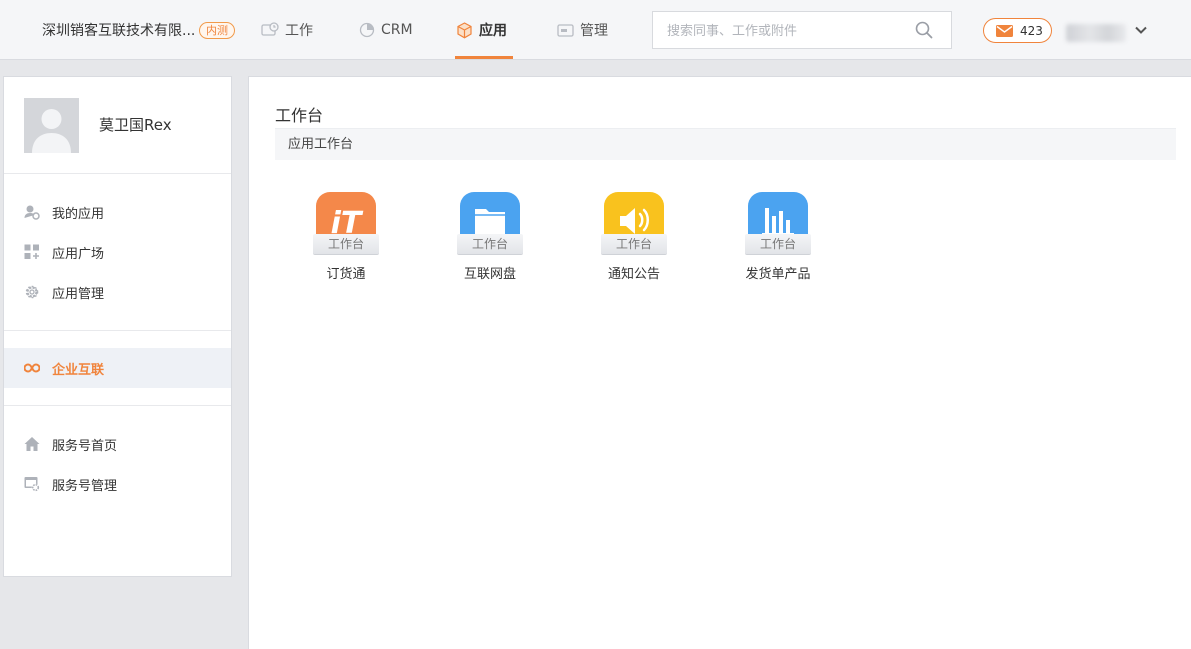 The width and height of the screenshot is (1191, 649). What do you see at coordinates (489, 274) in the screenshot?
I see `app-name: 互联网盘` at bounding box center [489, 274].